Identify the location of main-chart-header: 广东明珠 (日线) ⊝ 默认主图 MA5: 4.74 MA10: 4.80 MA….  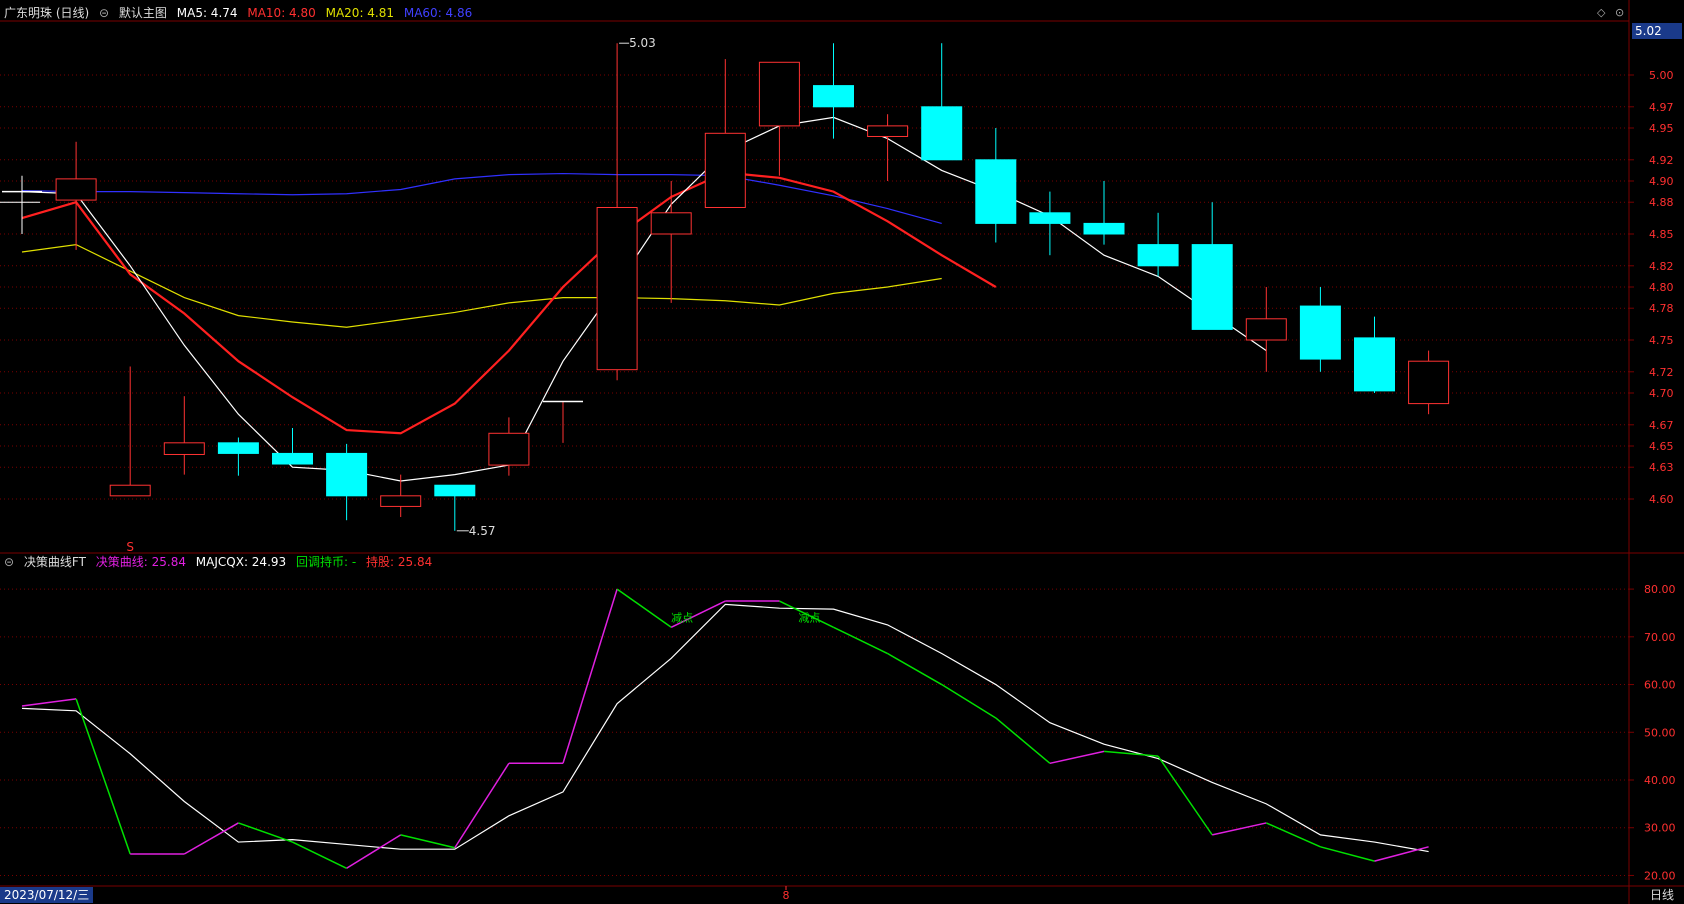
(241, 13).